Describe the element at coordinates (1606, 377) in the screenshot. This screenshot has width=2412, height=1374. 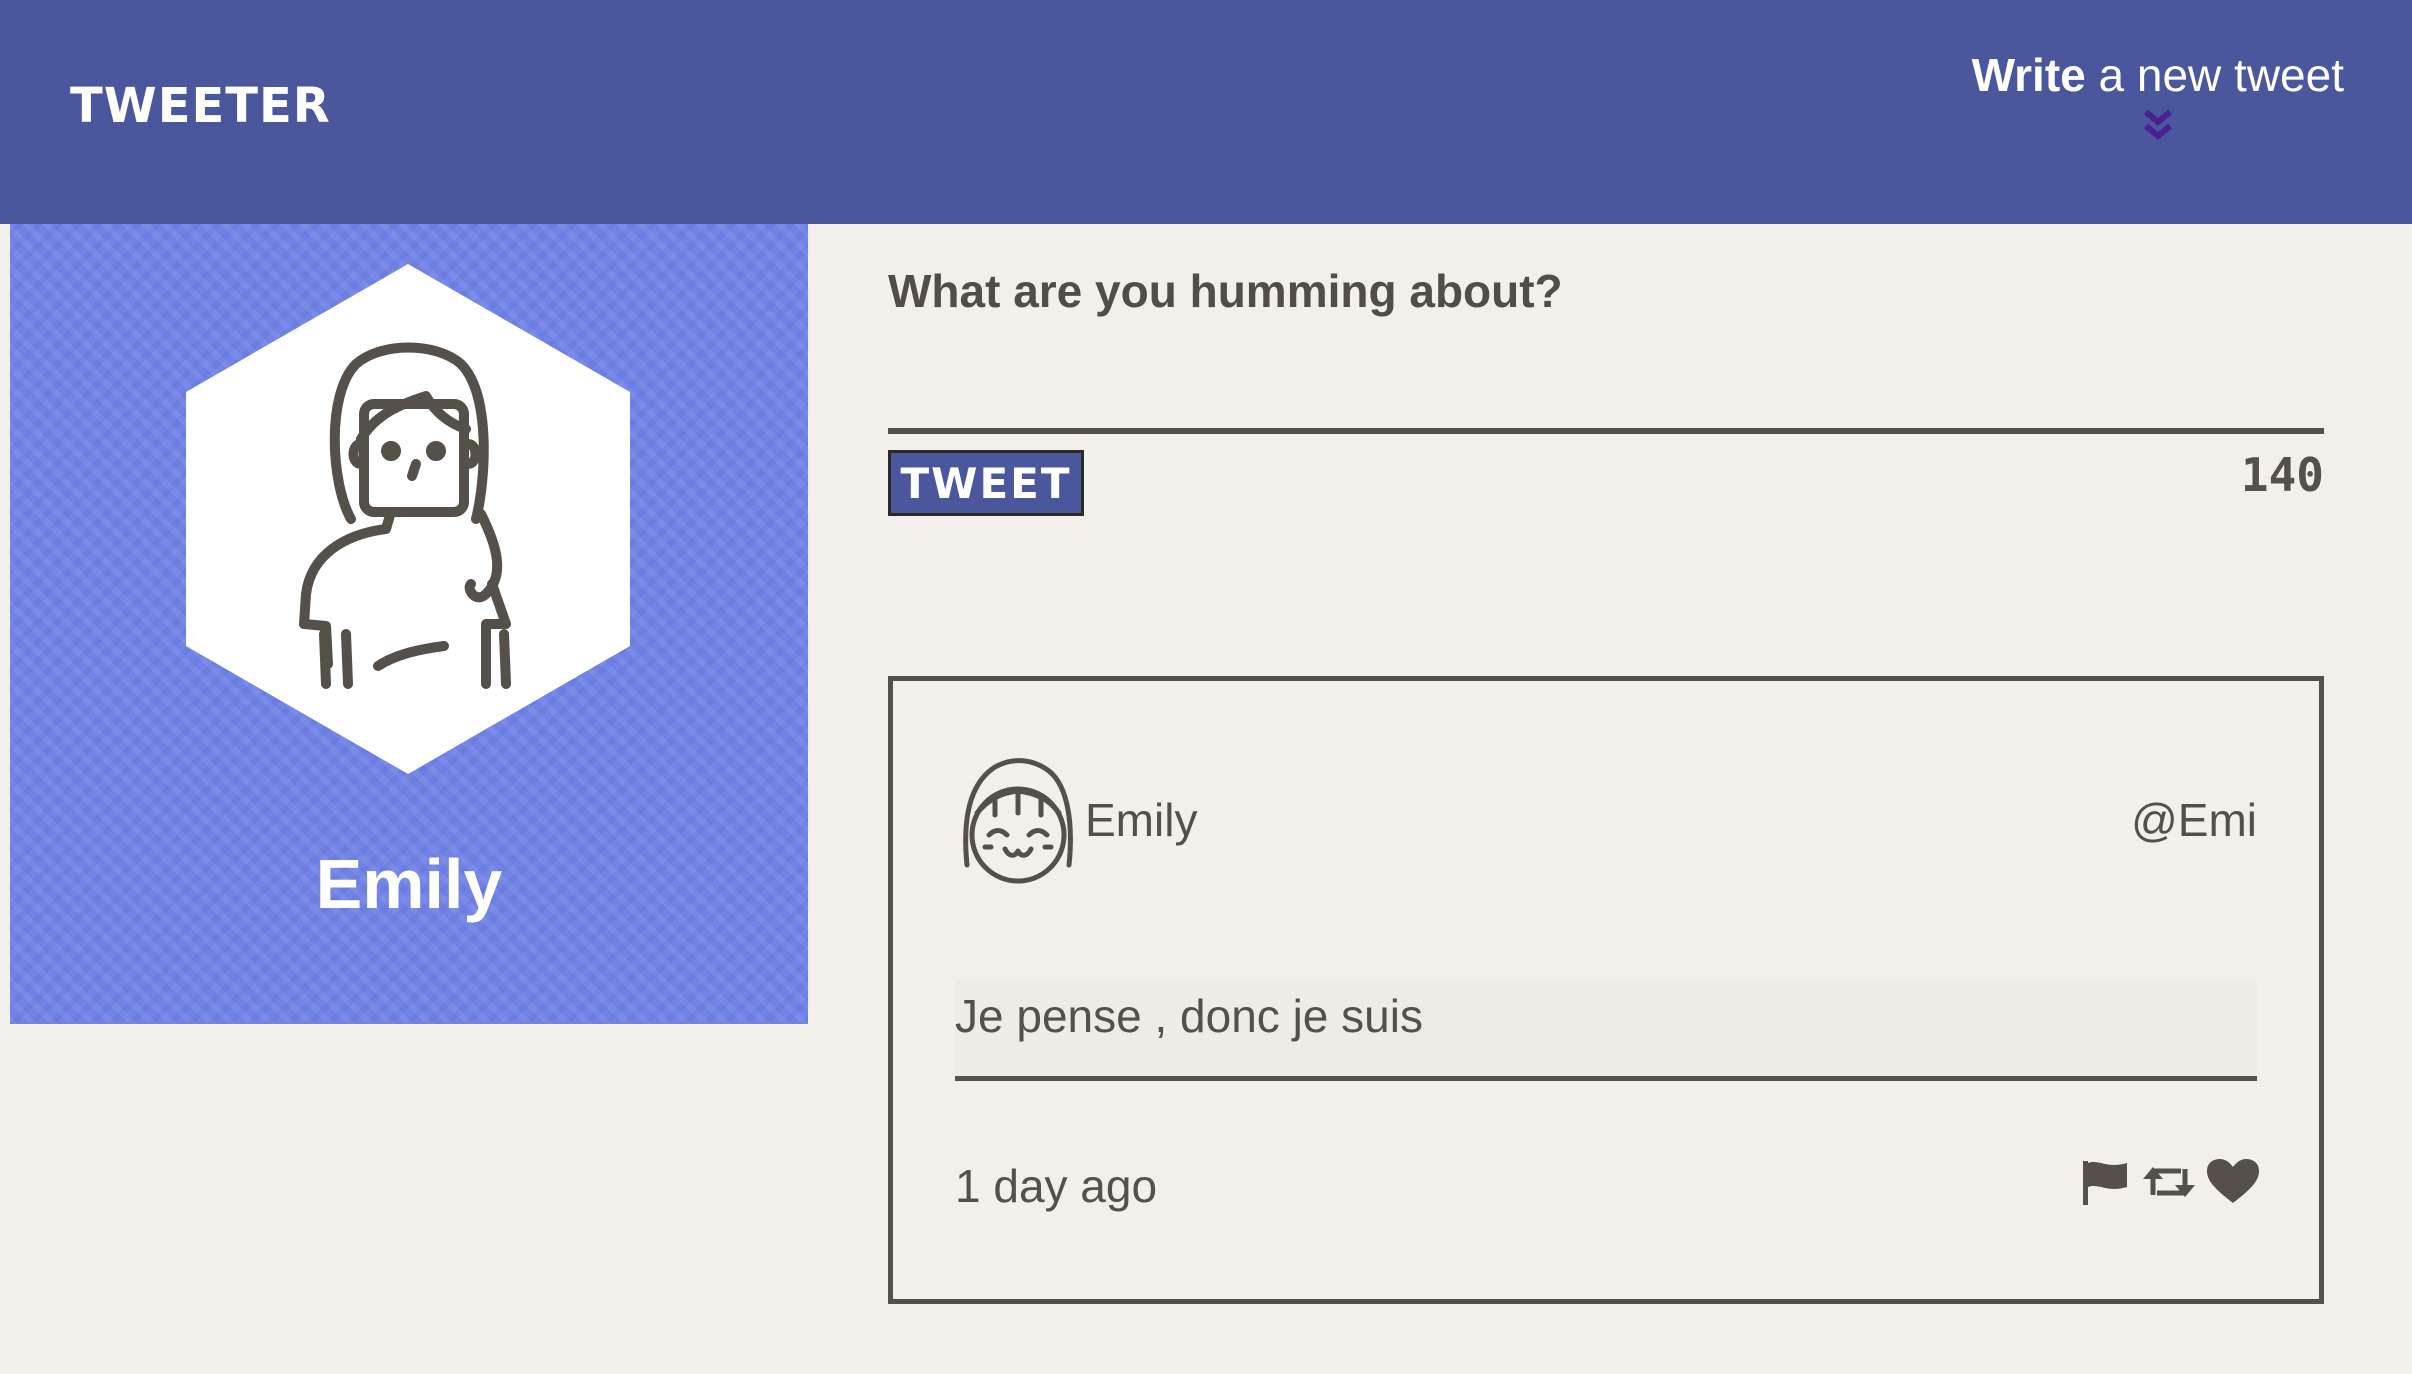
I see `tweet-text-input` at that location.